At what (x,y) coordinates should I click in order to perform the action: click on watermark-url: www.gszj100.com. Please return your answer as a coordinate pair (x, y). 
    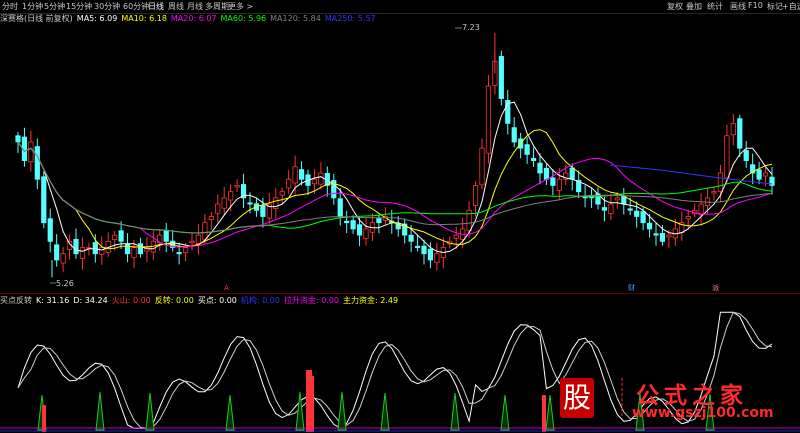
    Looking at the image, I should click on (703, 413).